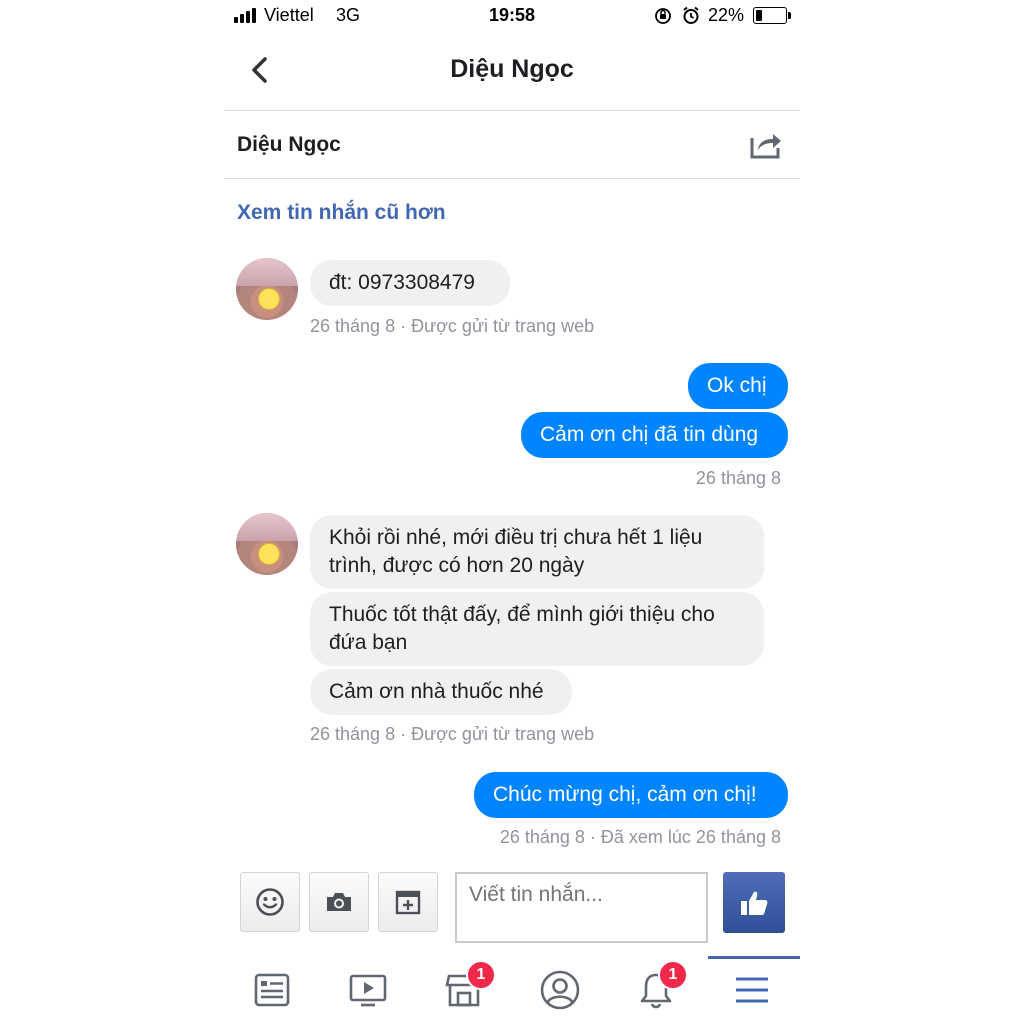  I want to click on status-bar: Viettel 3G 19:58 22%, so click(512, 16).